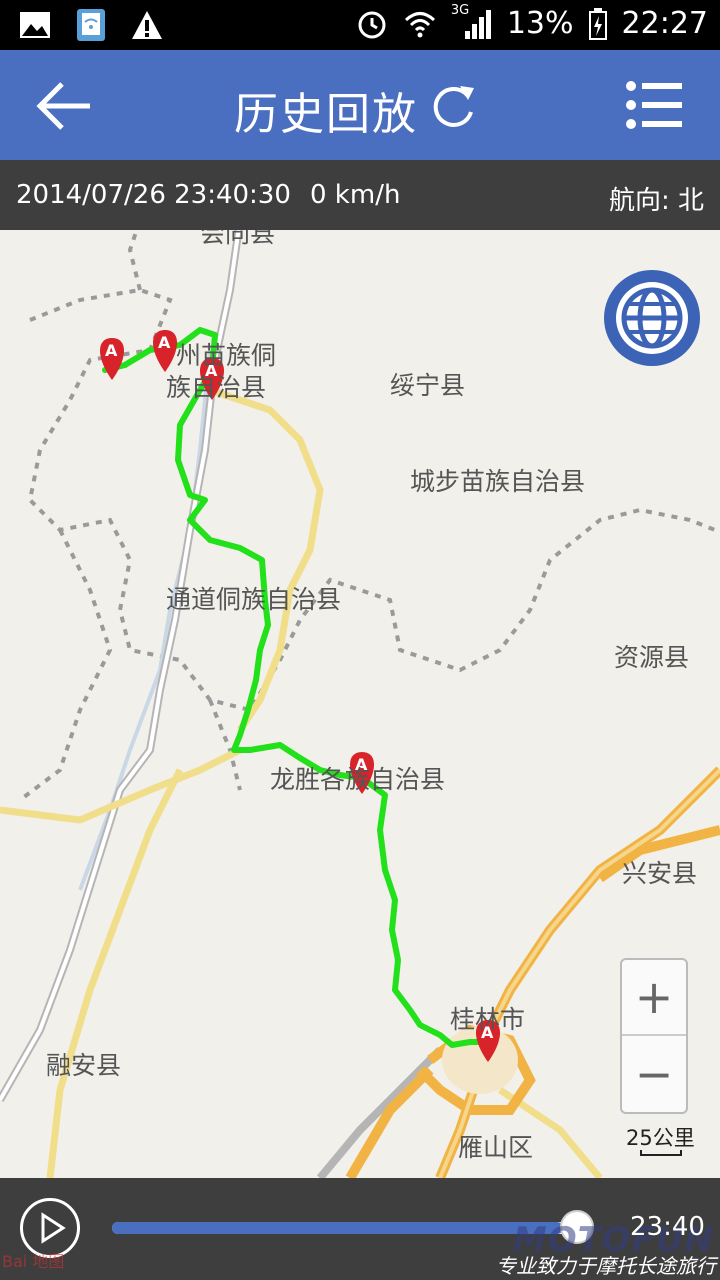  What do you see at coordinates (372, 24) in the screenshot?
I see `alarm-icon` at bounding box center [372, 24].